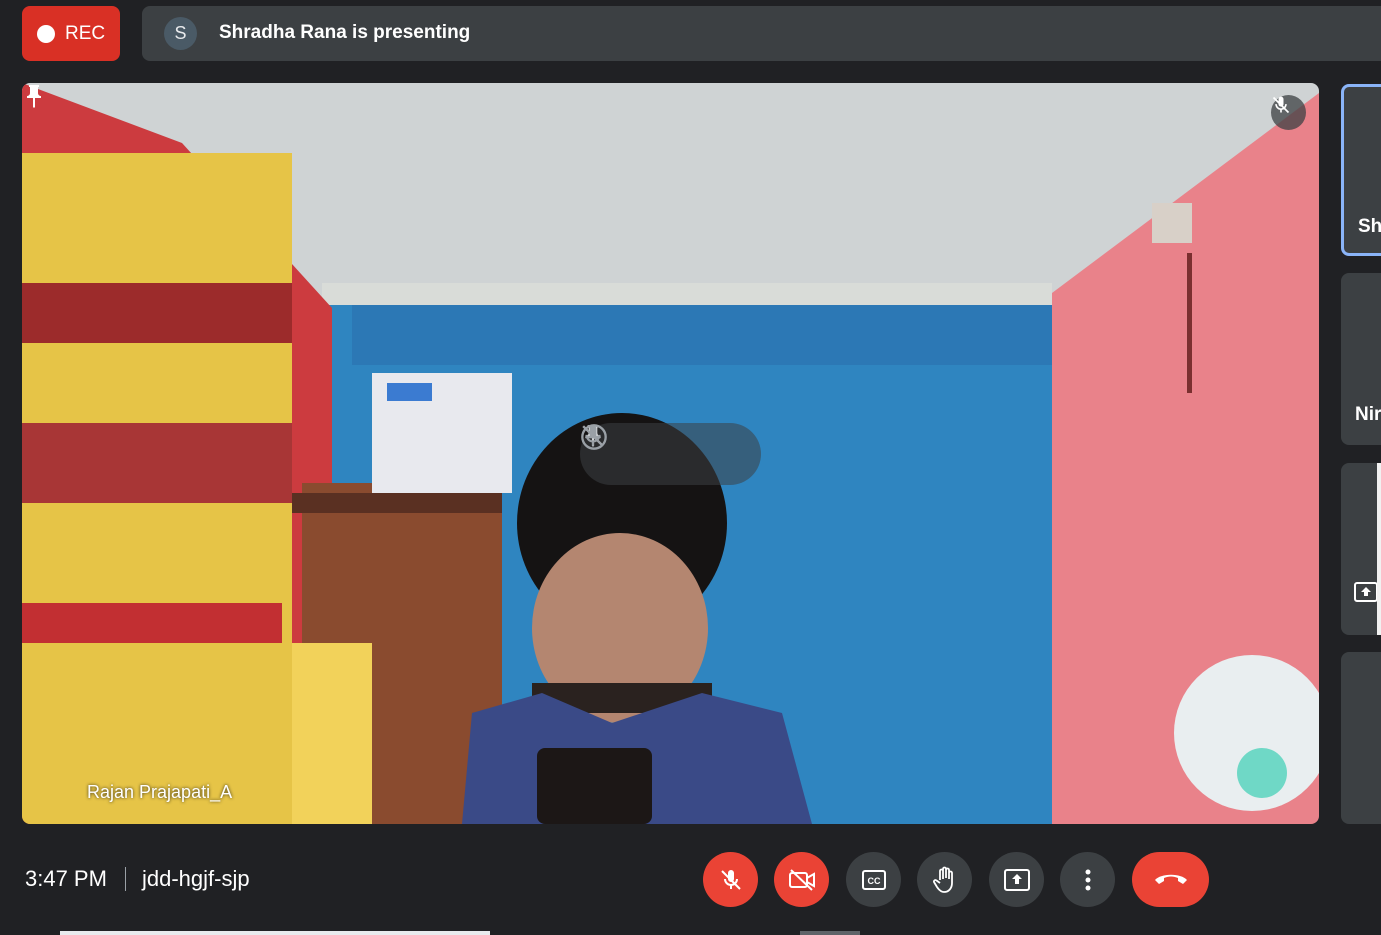 This screenshot has height=935, width=1381. I want to click on presenting-banner: S Shradha Rana is presenting, so click(761, 33).